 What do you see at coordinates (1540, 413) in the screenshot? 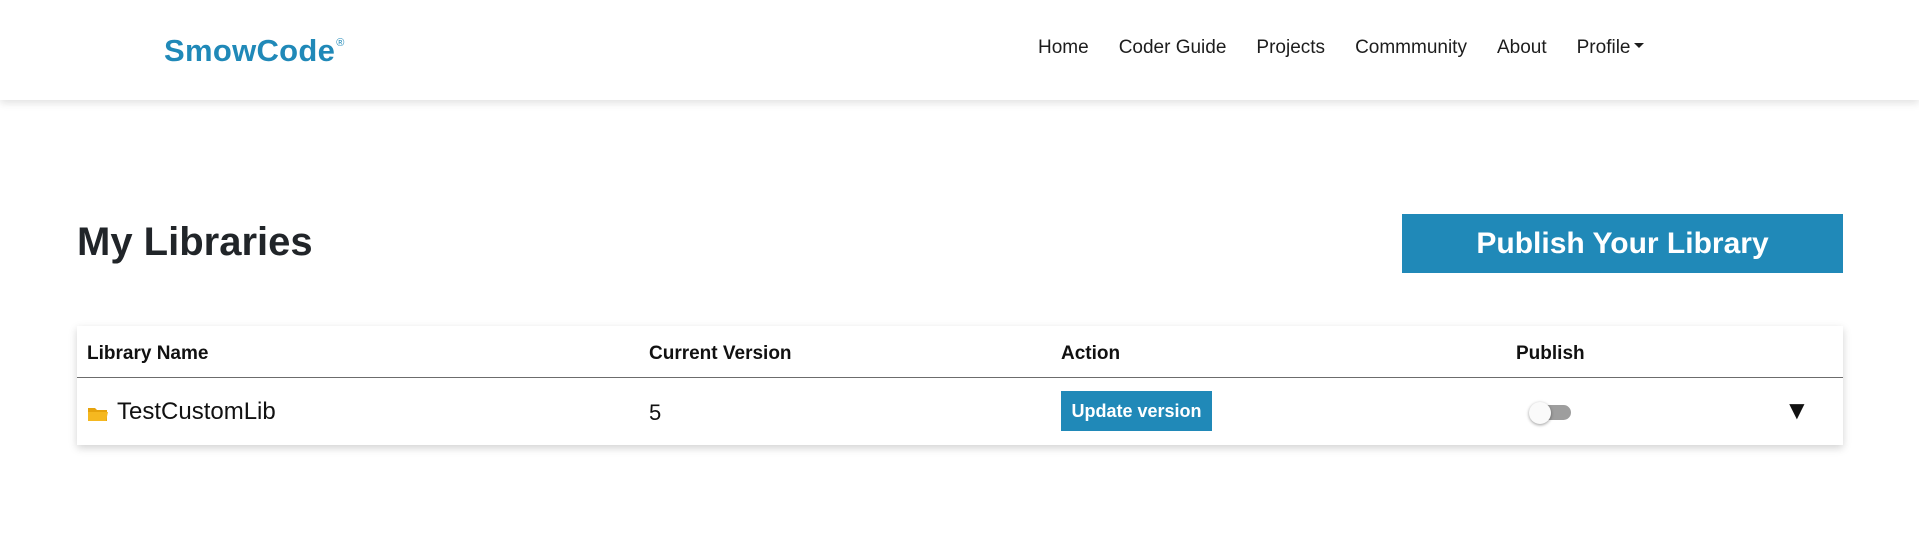
I see `toggle-knob` at bounding box center [1540, 413].